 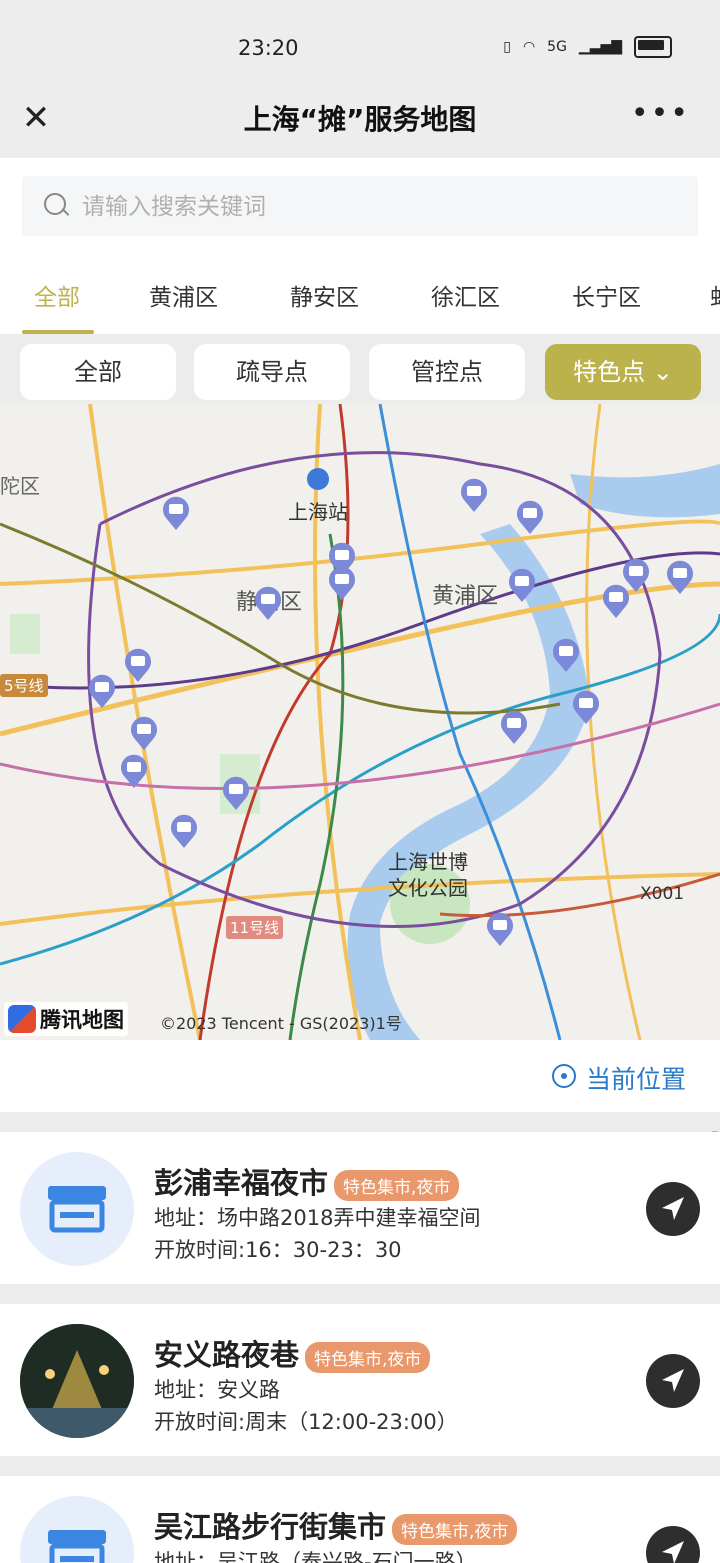 I want to click on search-section, so click(x=360, y=205).